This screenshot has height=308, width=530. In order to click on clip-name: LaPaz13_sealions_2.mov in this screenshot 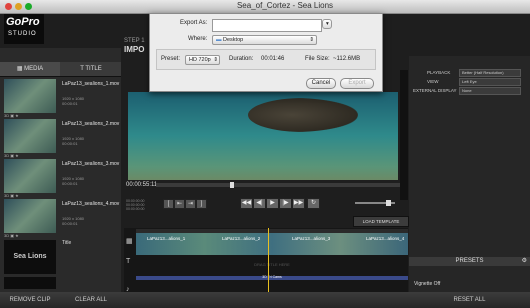, I will do `click(91, 124)`.